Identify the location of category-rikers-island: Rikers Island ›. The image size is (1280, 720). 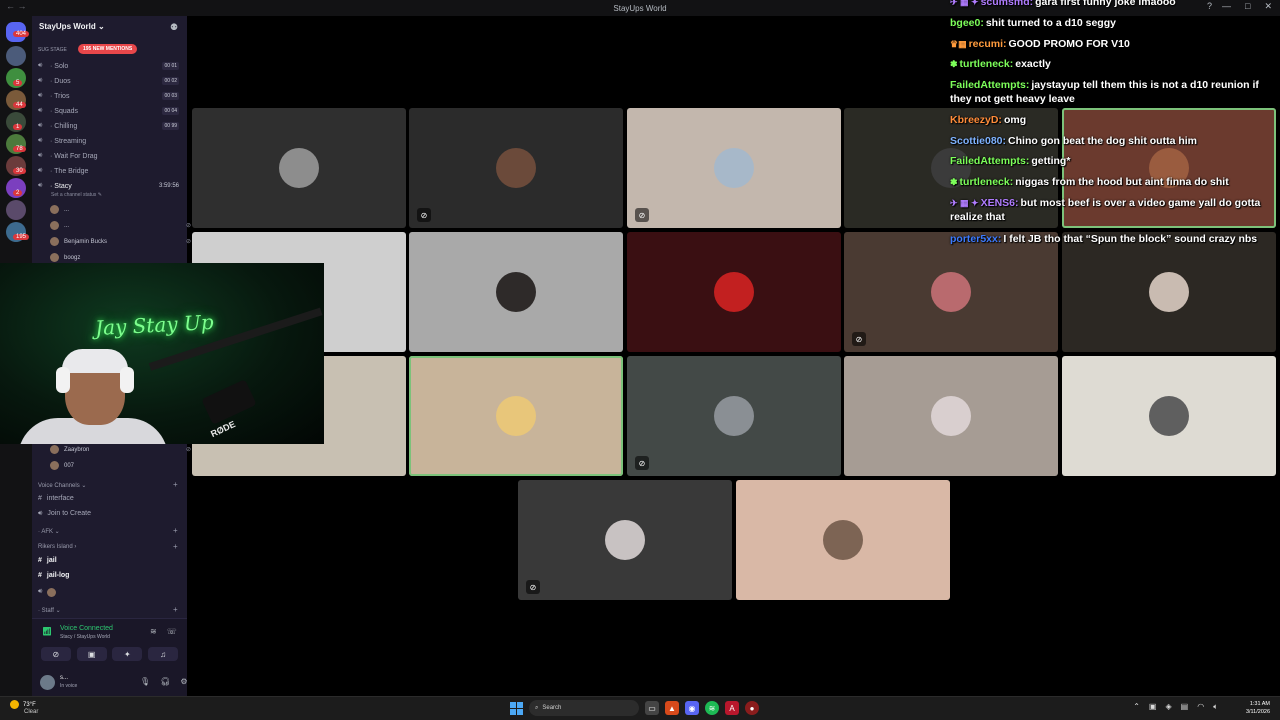
(57, 547).